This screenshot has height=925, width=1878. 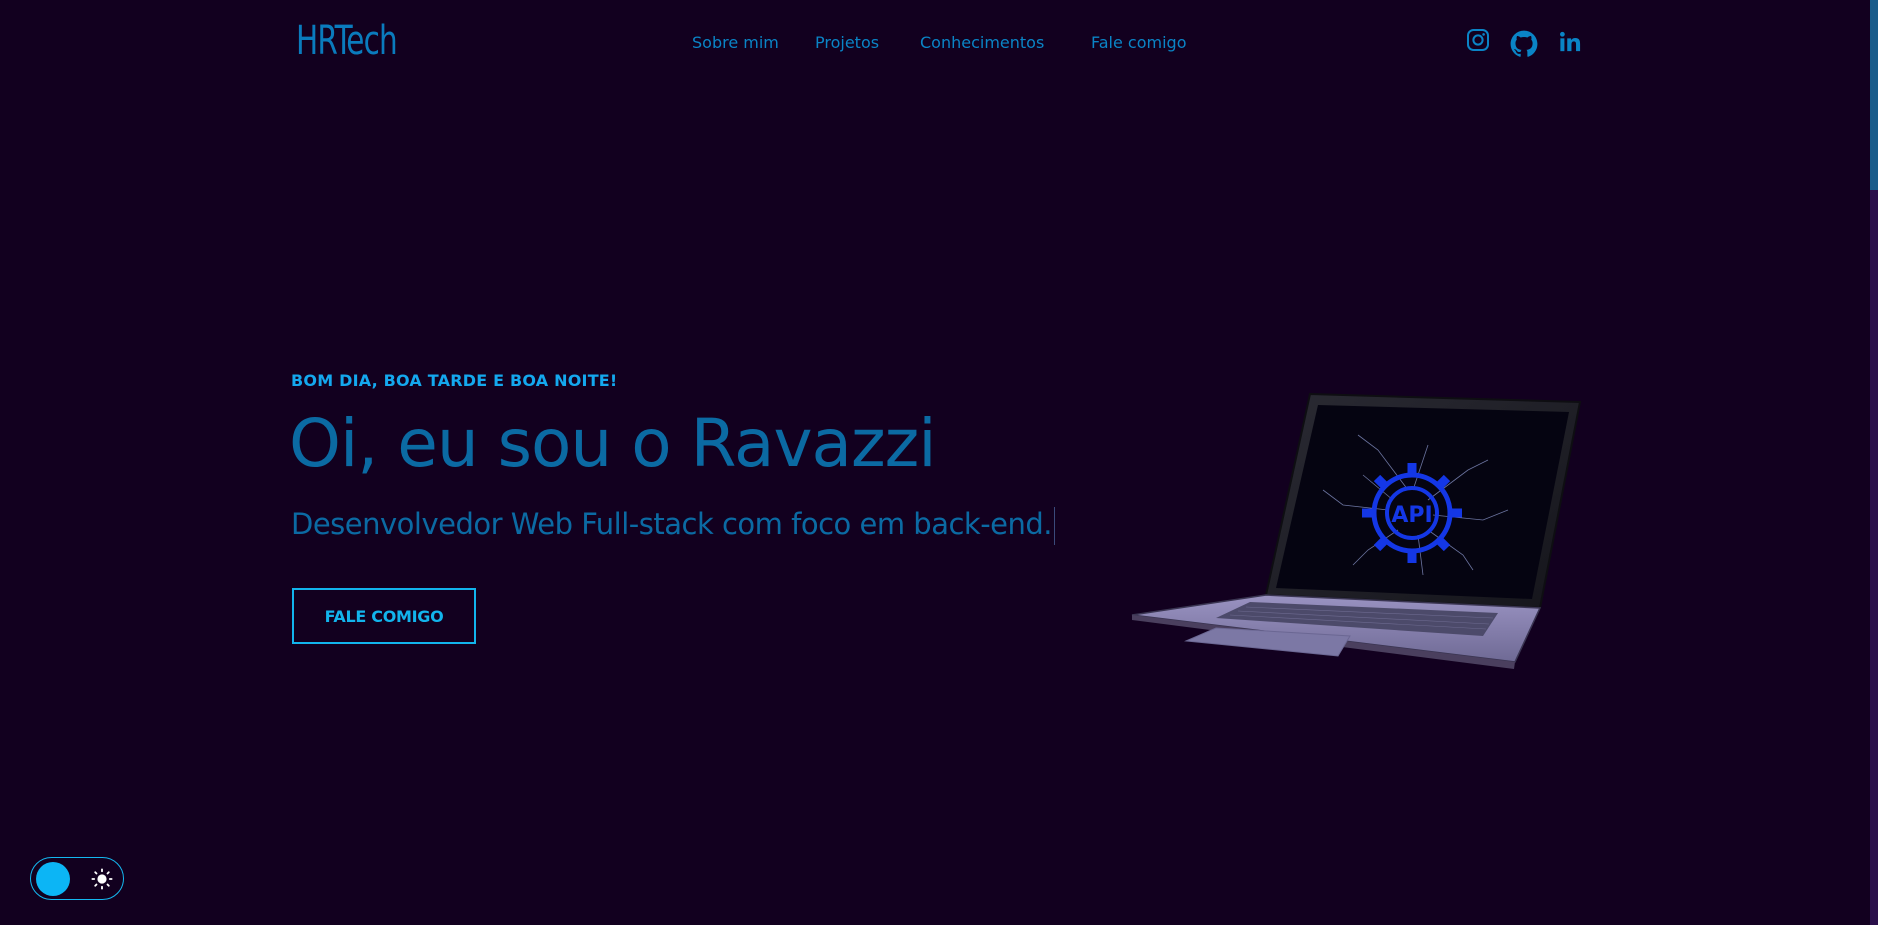 I want to click on laptop-illustration: API, so click(x=1356, y=530).